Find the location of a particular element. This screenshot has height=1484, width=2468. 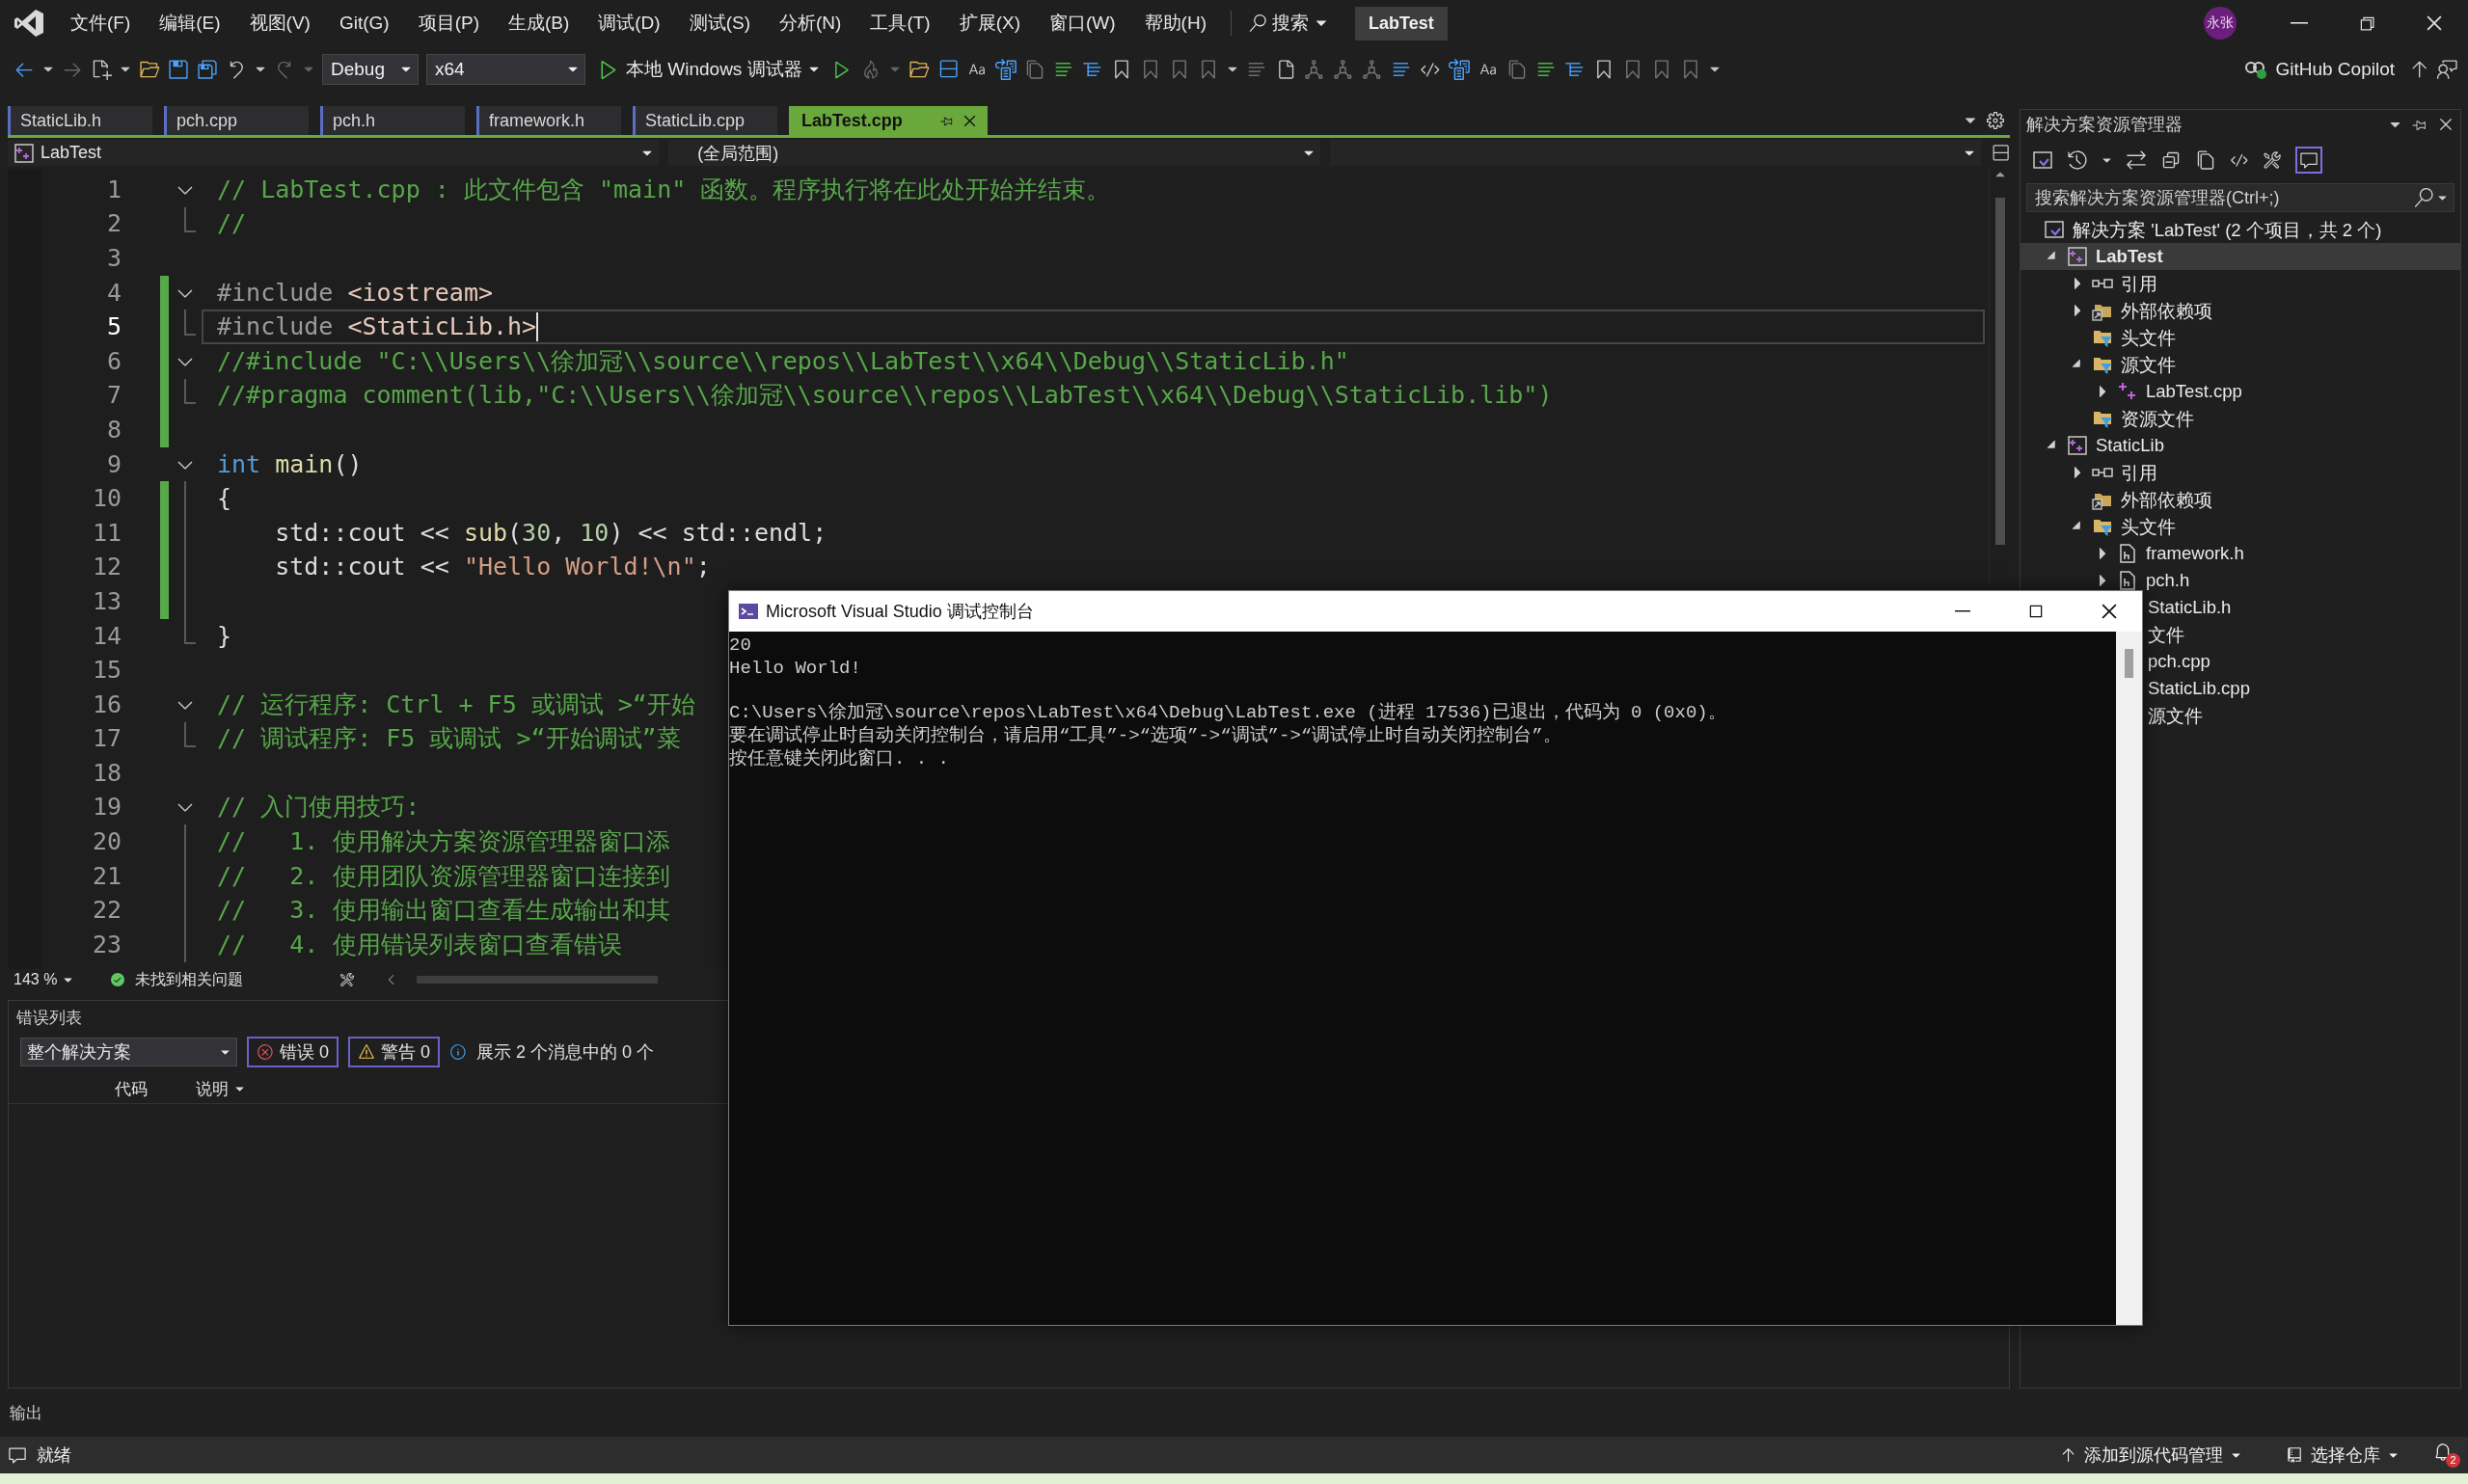

code-line: // 2. 使用团队资源管理器窗口连接到 is located at coordinates (444, 876).